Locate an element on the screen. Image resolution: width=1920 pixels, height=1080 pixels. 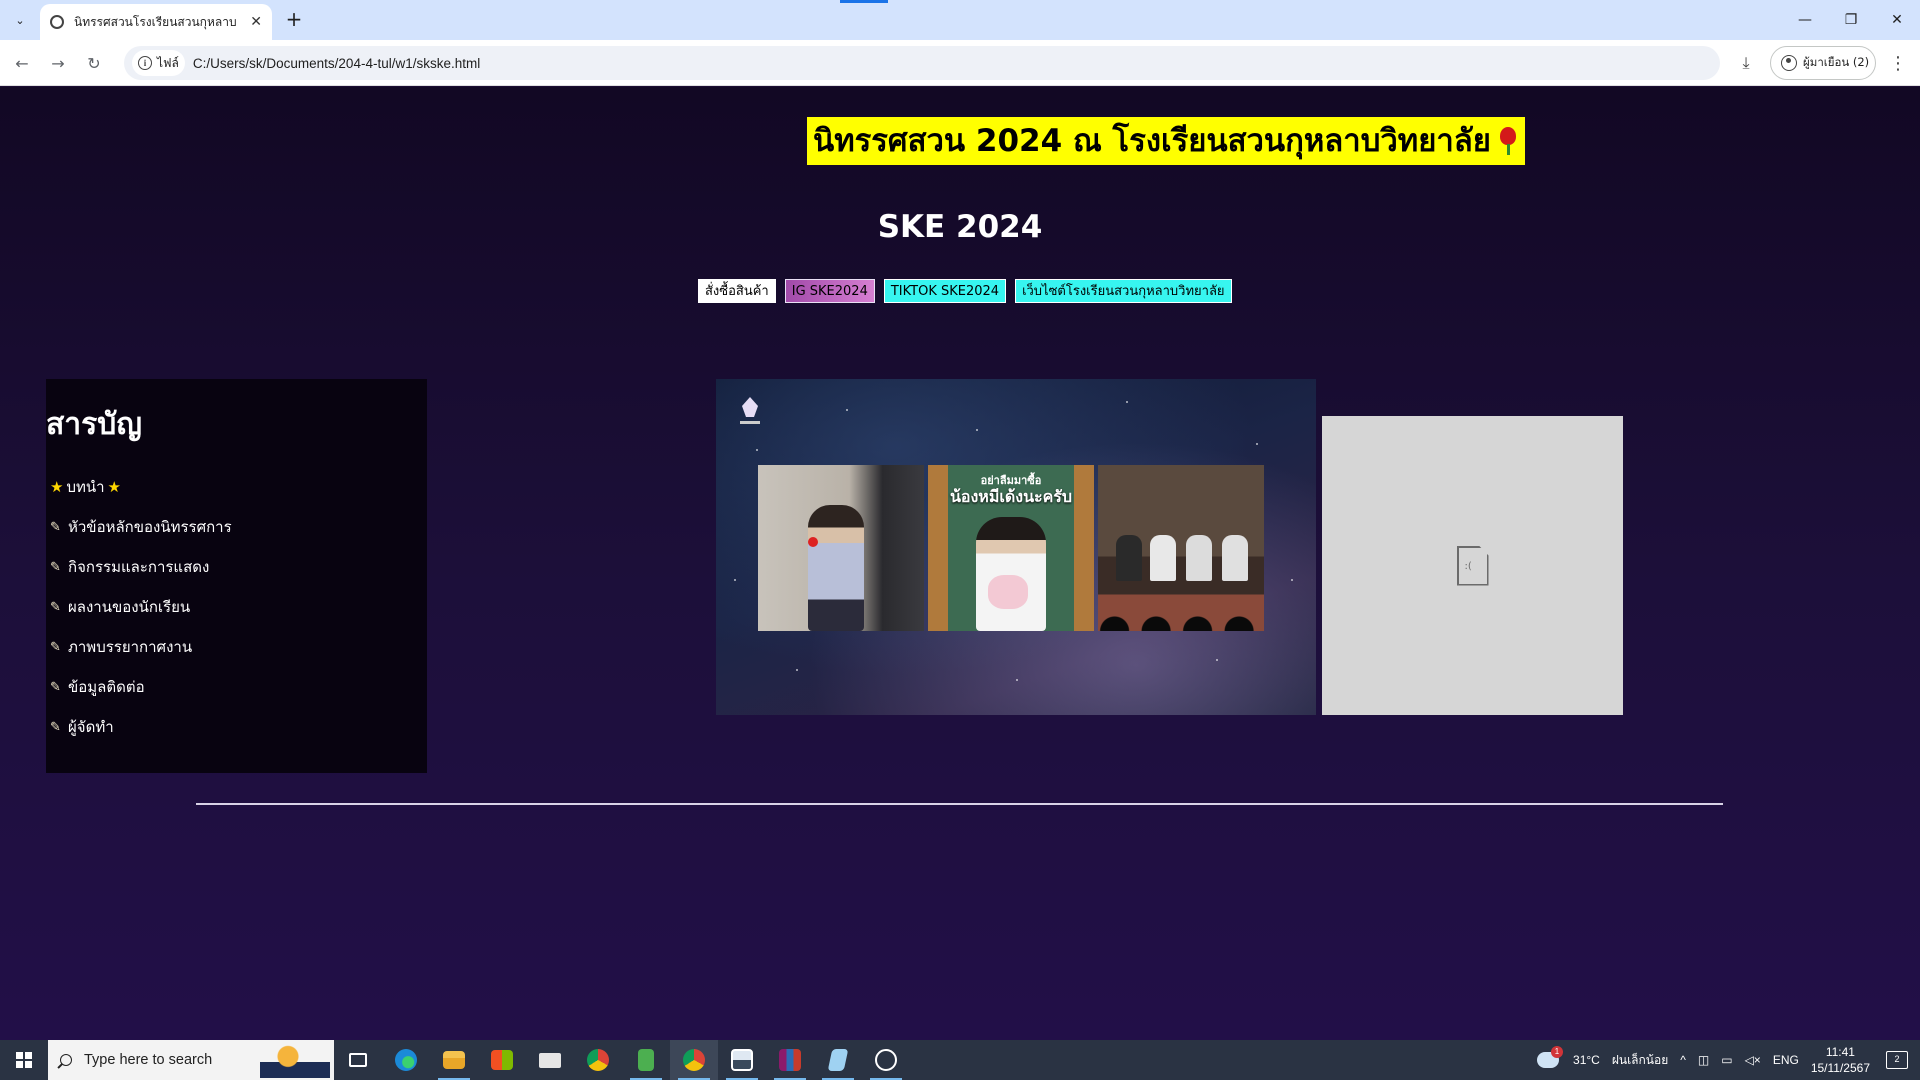
close-window-button: ✕ is located at coordinates (1897, 20).